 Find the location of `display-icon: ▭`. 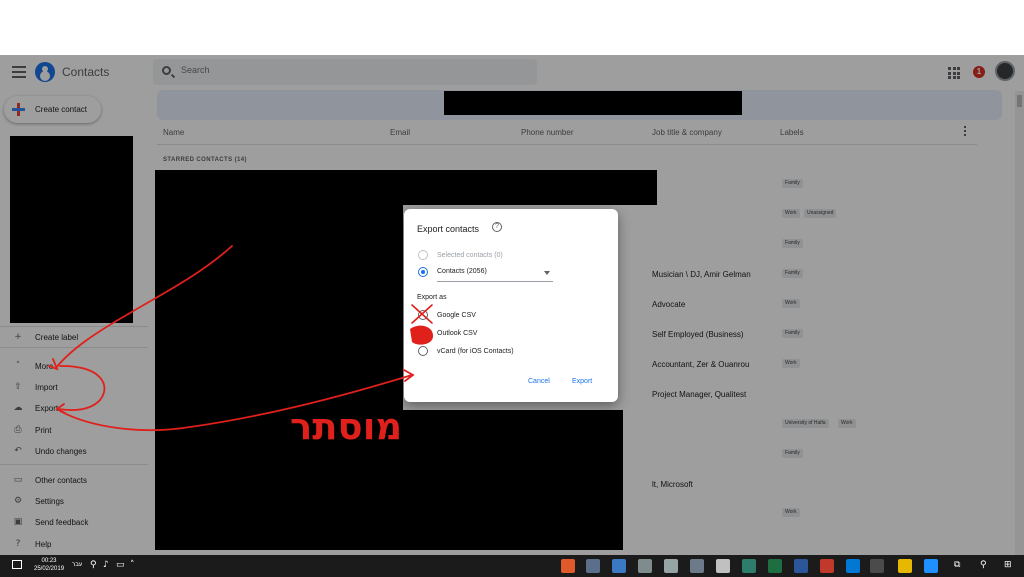

display-icon: ▭ is located at coordinates (120, 565).